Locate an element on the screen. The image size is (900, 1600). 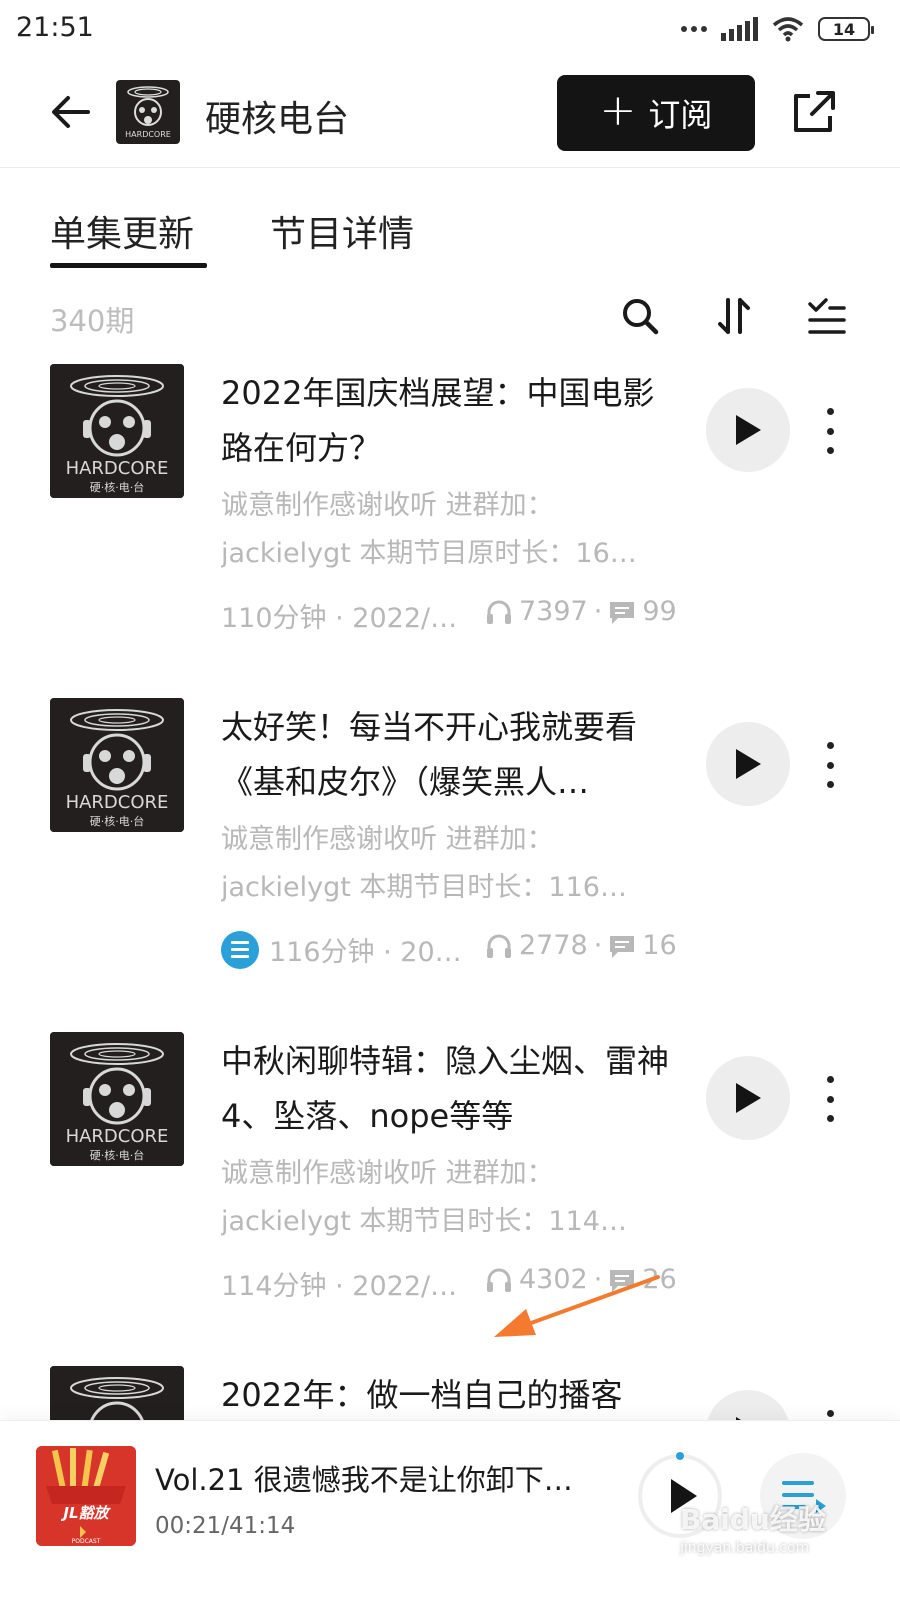
search-icon is located at coordinates (641, 317).